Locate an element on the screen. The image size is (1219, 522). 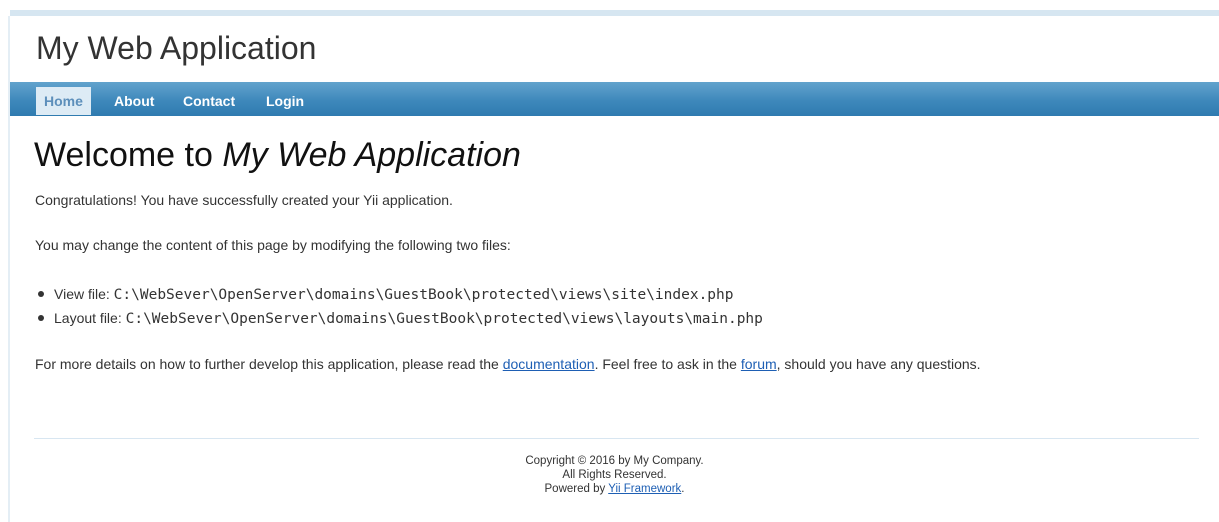
forum-link: forum is located at coordinates (759, 364).